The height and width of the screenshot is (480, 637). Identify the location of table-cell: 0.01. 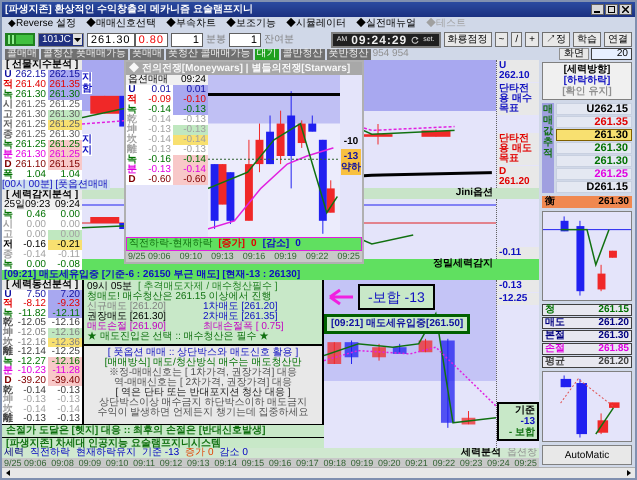
(190, 90).